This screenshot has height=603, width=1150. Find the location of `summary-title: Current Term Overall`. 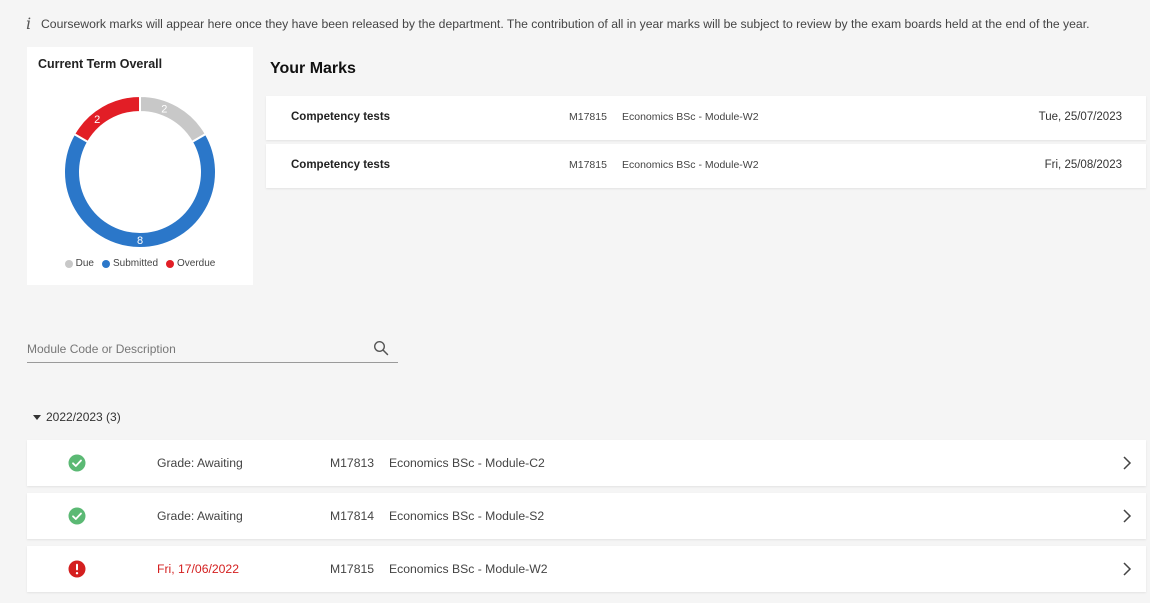

summary-title: Current Term Overall is located at coordinates (100, 64).